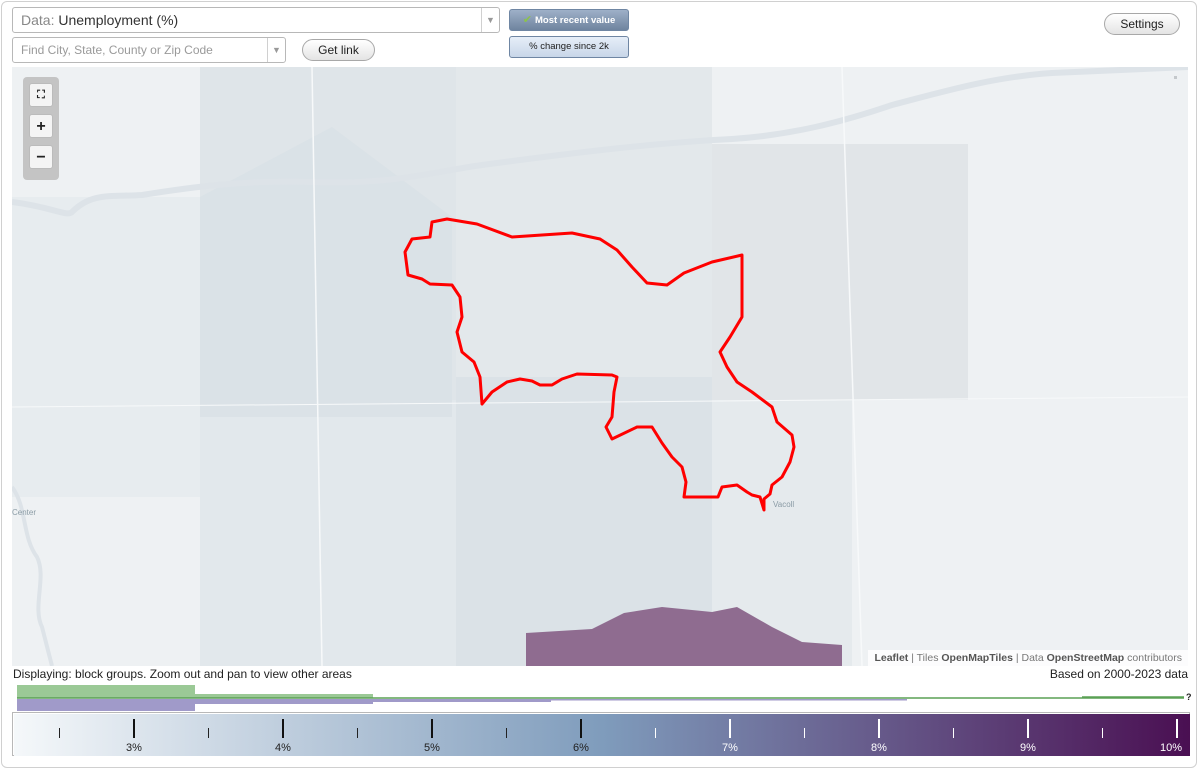 The height and width of the screenshot is (771, 1200). What do you see at coordinates (432, 748) in the screenshot?
I see `legend-tick-label: 5%` at bounding box center [432, 748].